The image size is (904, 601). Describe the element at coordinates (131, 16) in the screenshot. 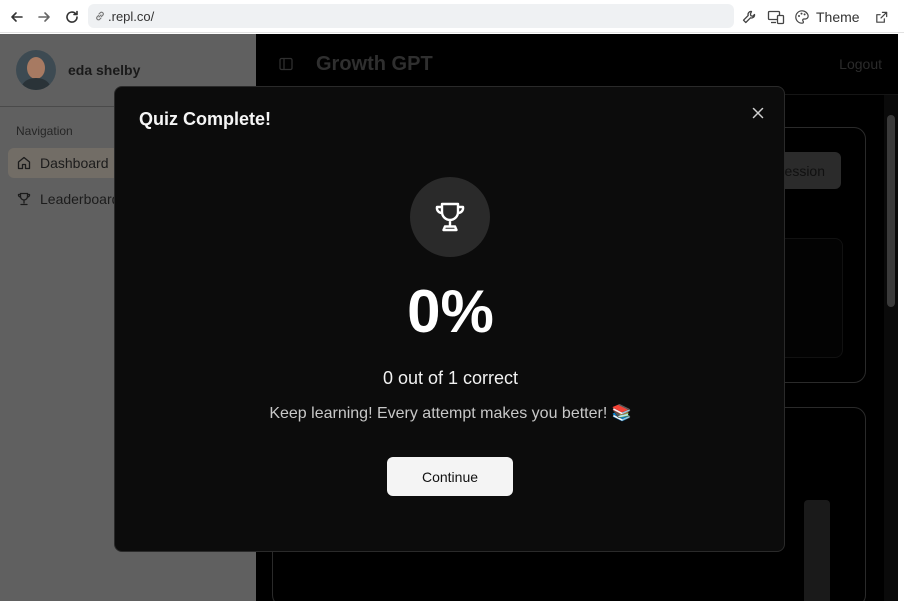

I see `url-text: .repl.co/` at that location.